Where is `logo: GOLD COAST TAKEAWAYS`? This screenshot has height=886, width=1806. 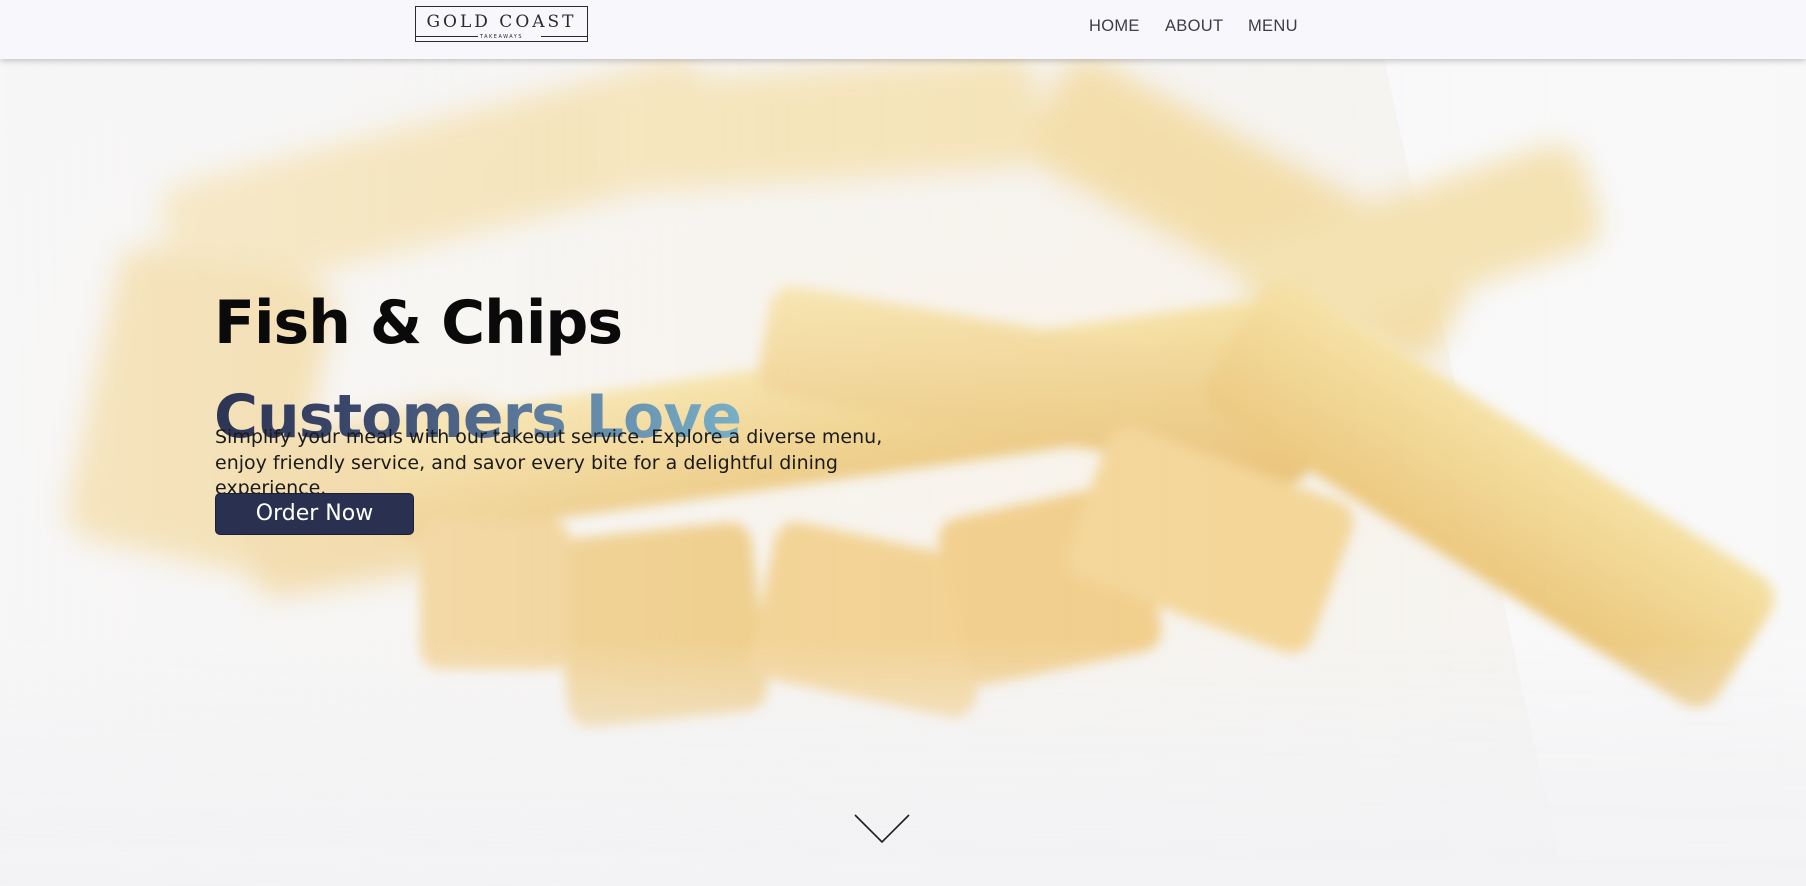 logo: GOLD COAST TAKEAWAYS is located at coordinates (501, 24).